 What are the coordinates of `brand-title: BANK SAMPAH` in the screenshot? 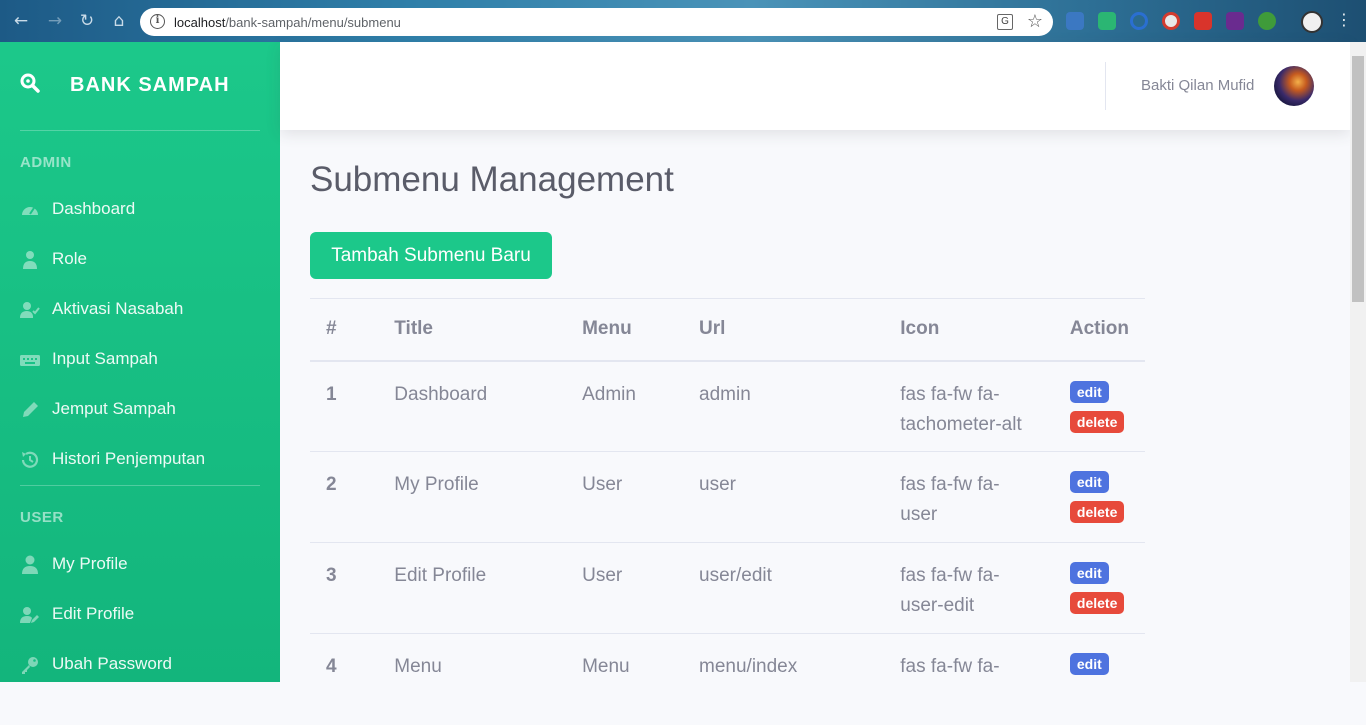 It's located at (150, 85).